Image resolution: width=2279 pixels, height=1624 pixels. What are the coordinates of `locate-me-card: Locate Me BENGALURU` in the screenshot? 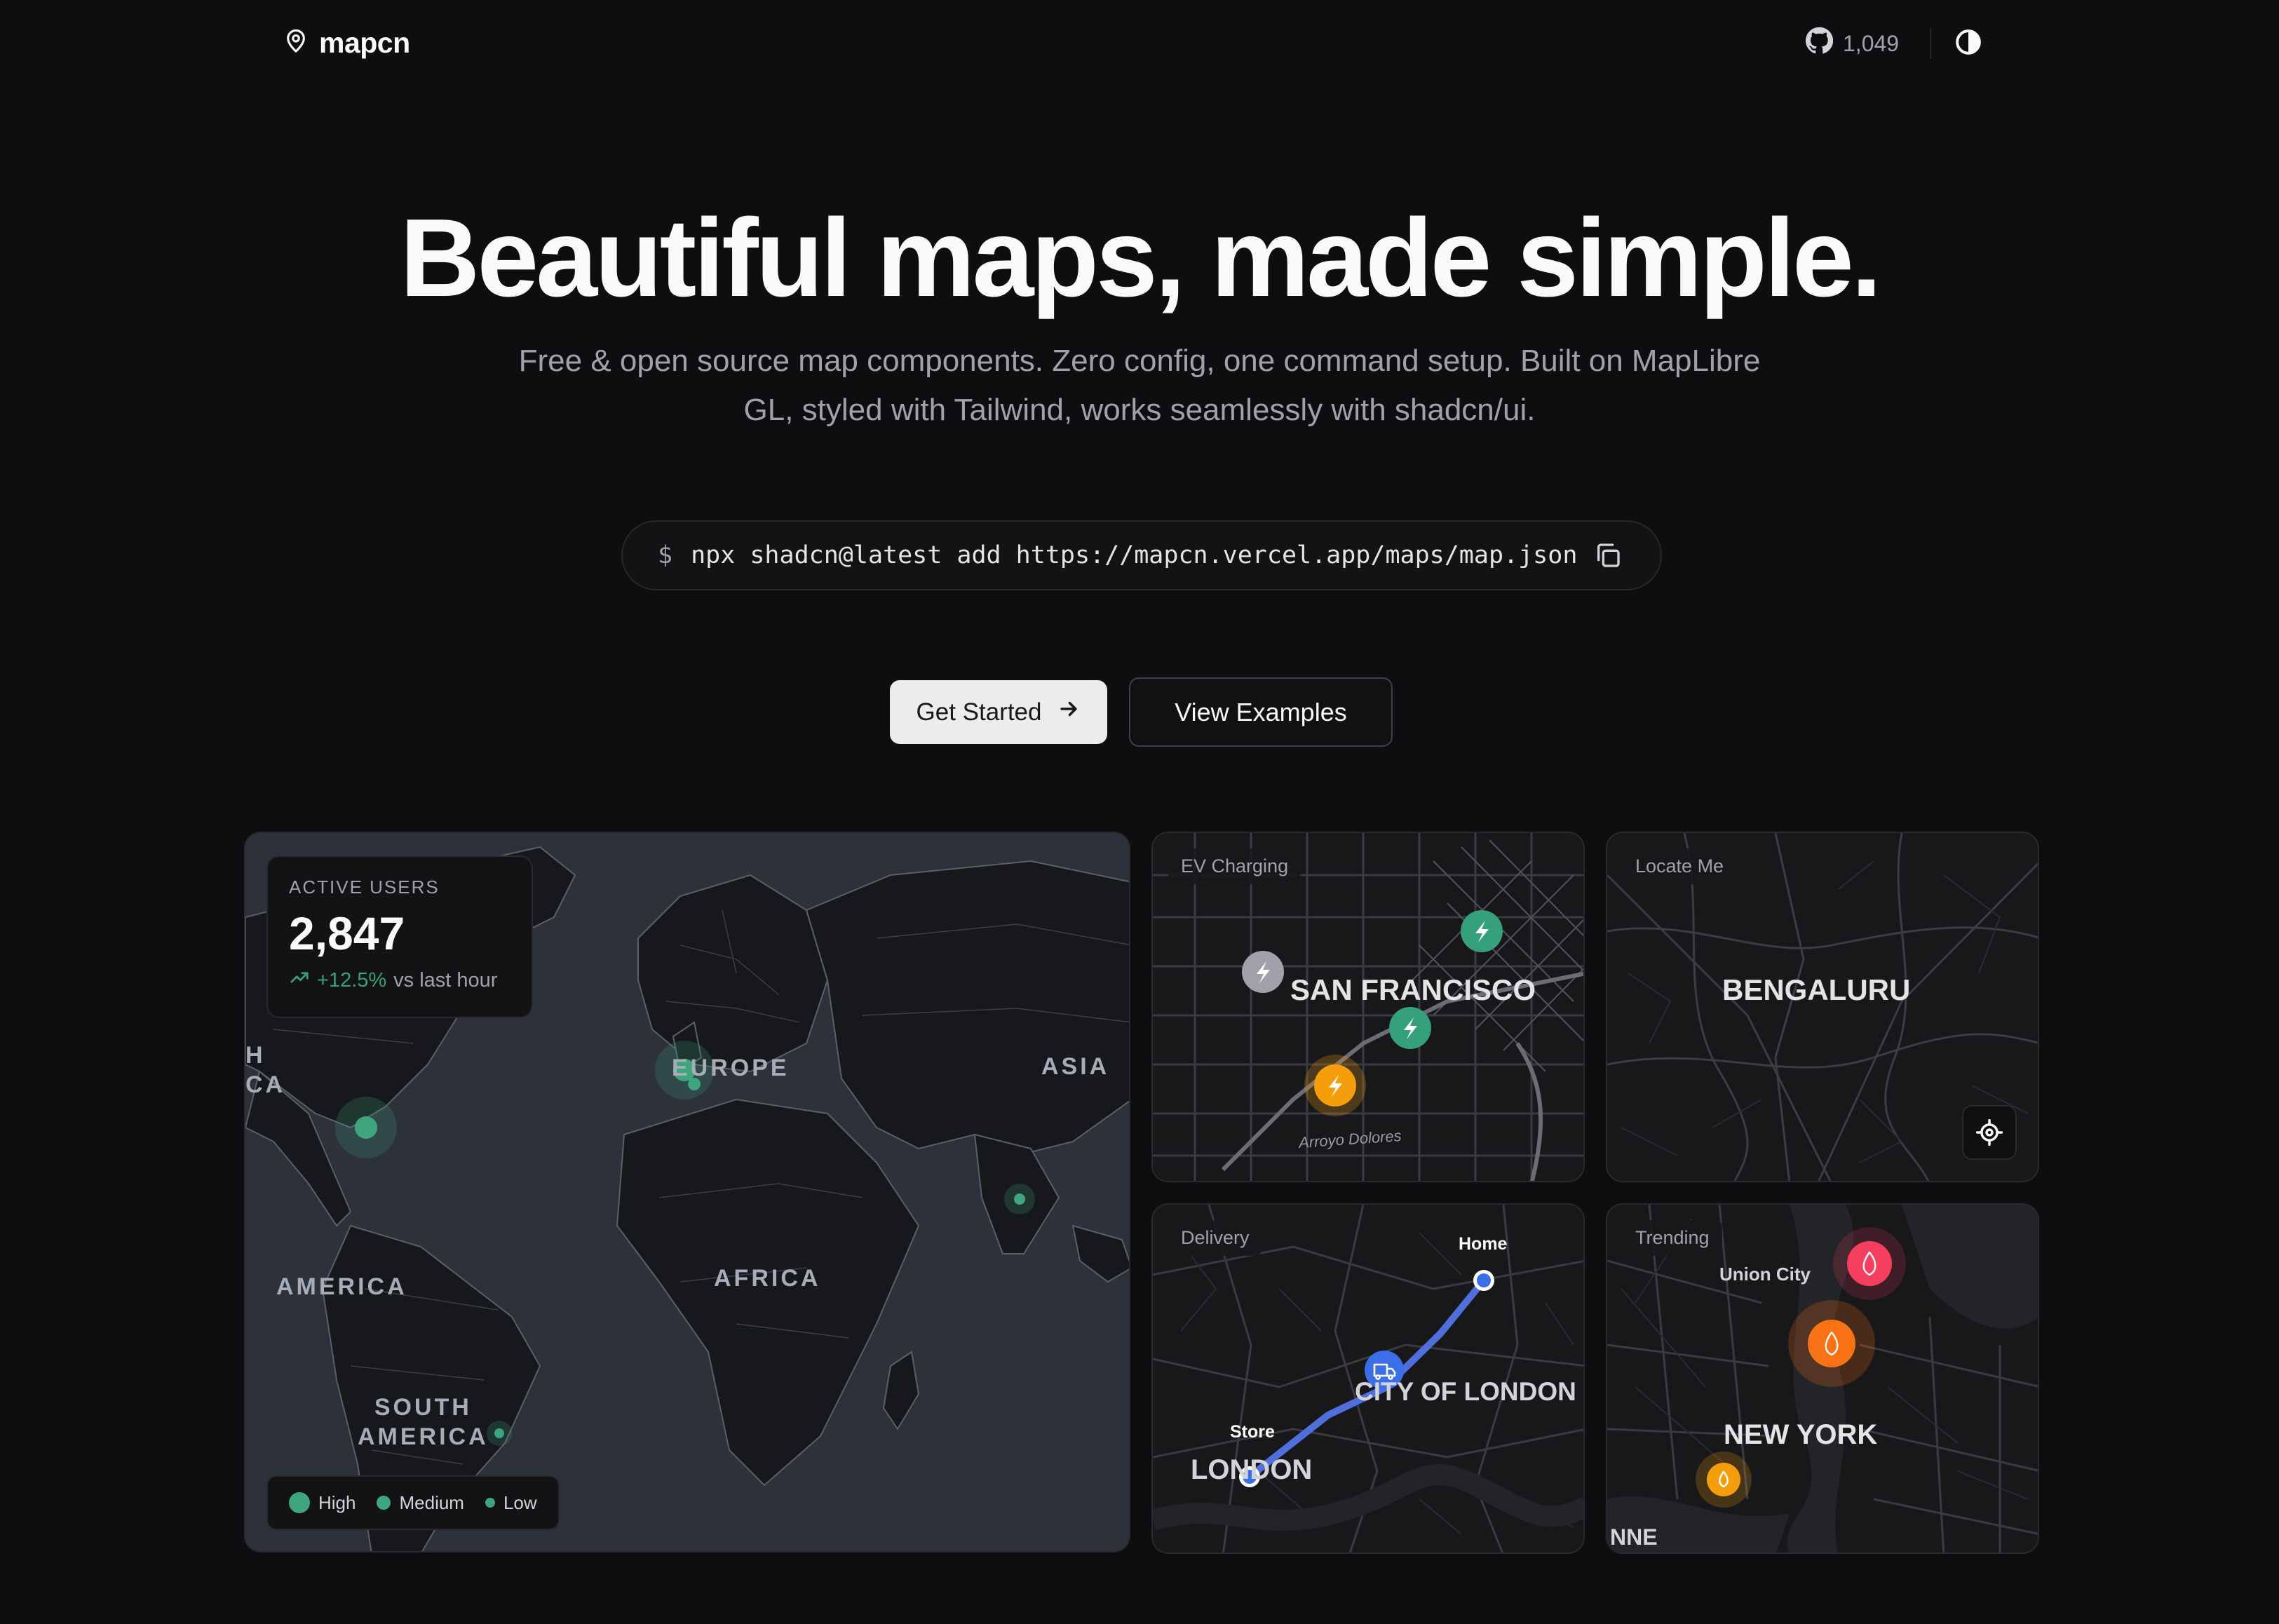 It's located at (1822, 1007).